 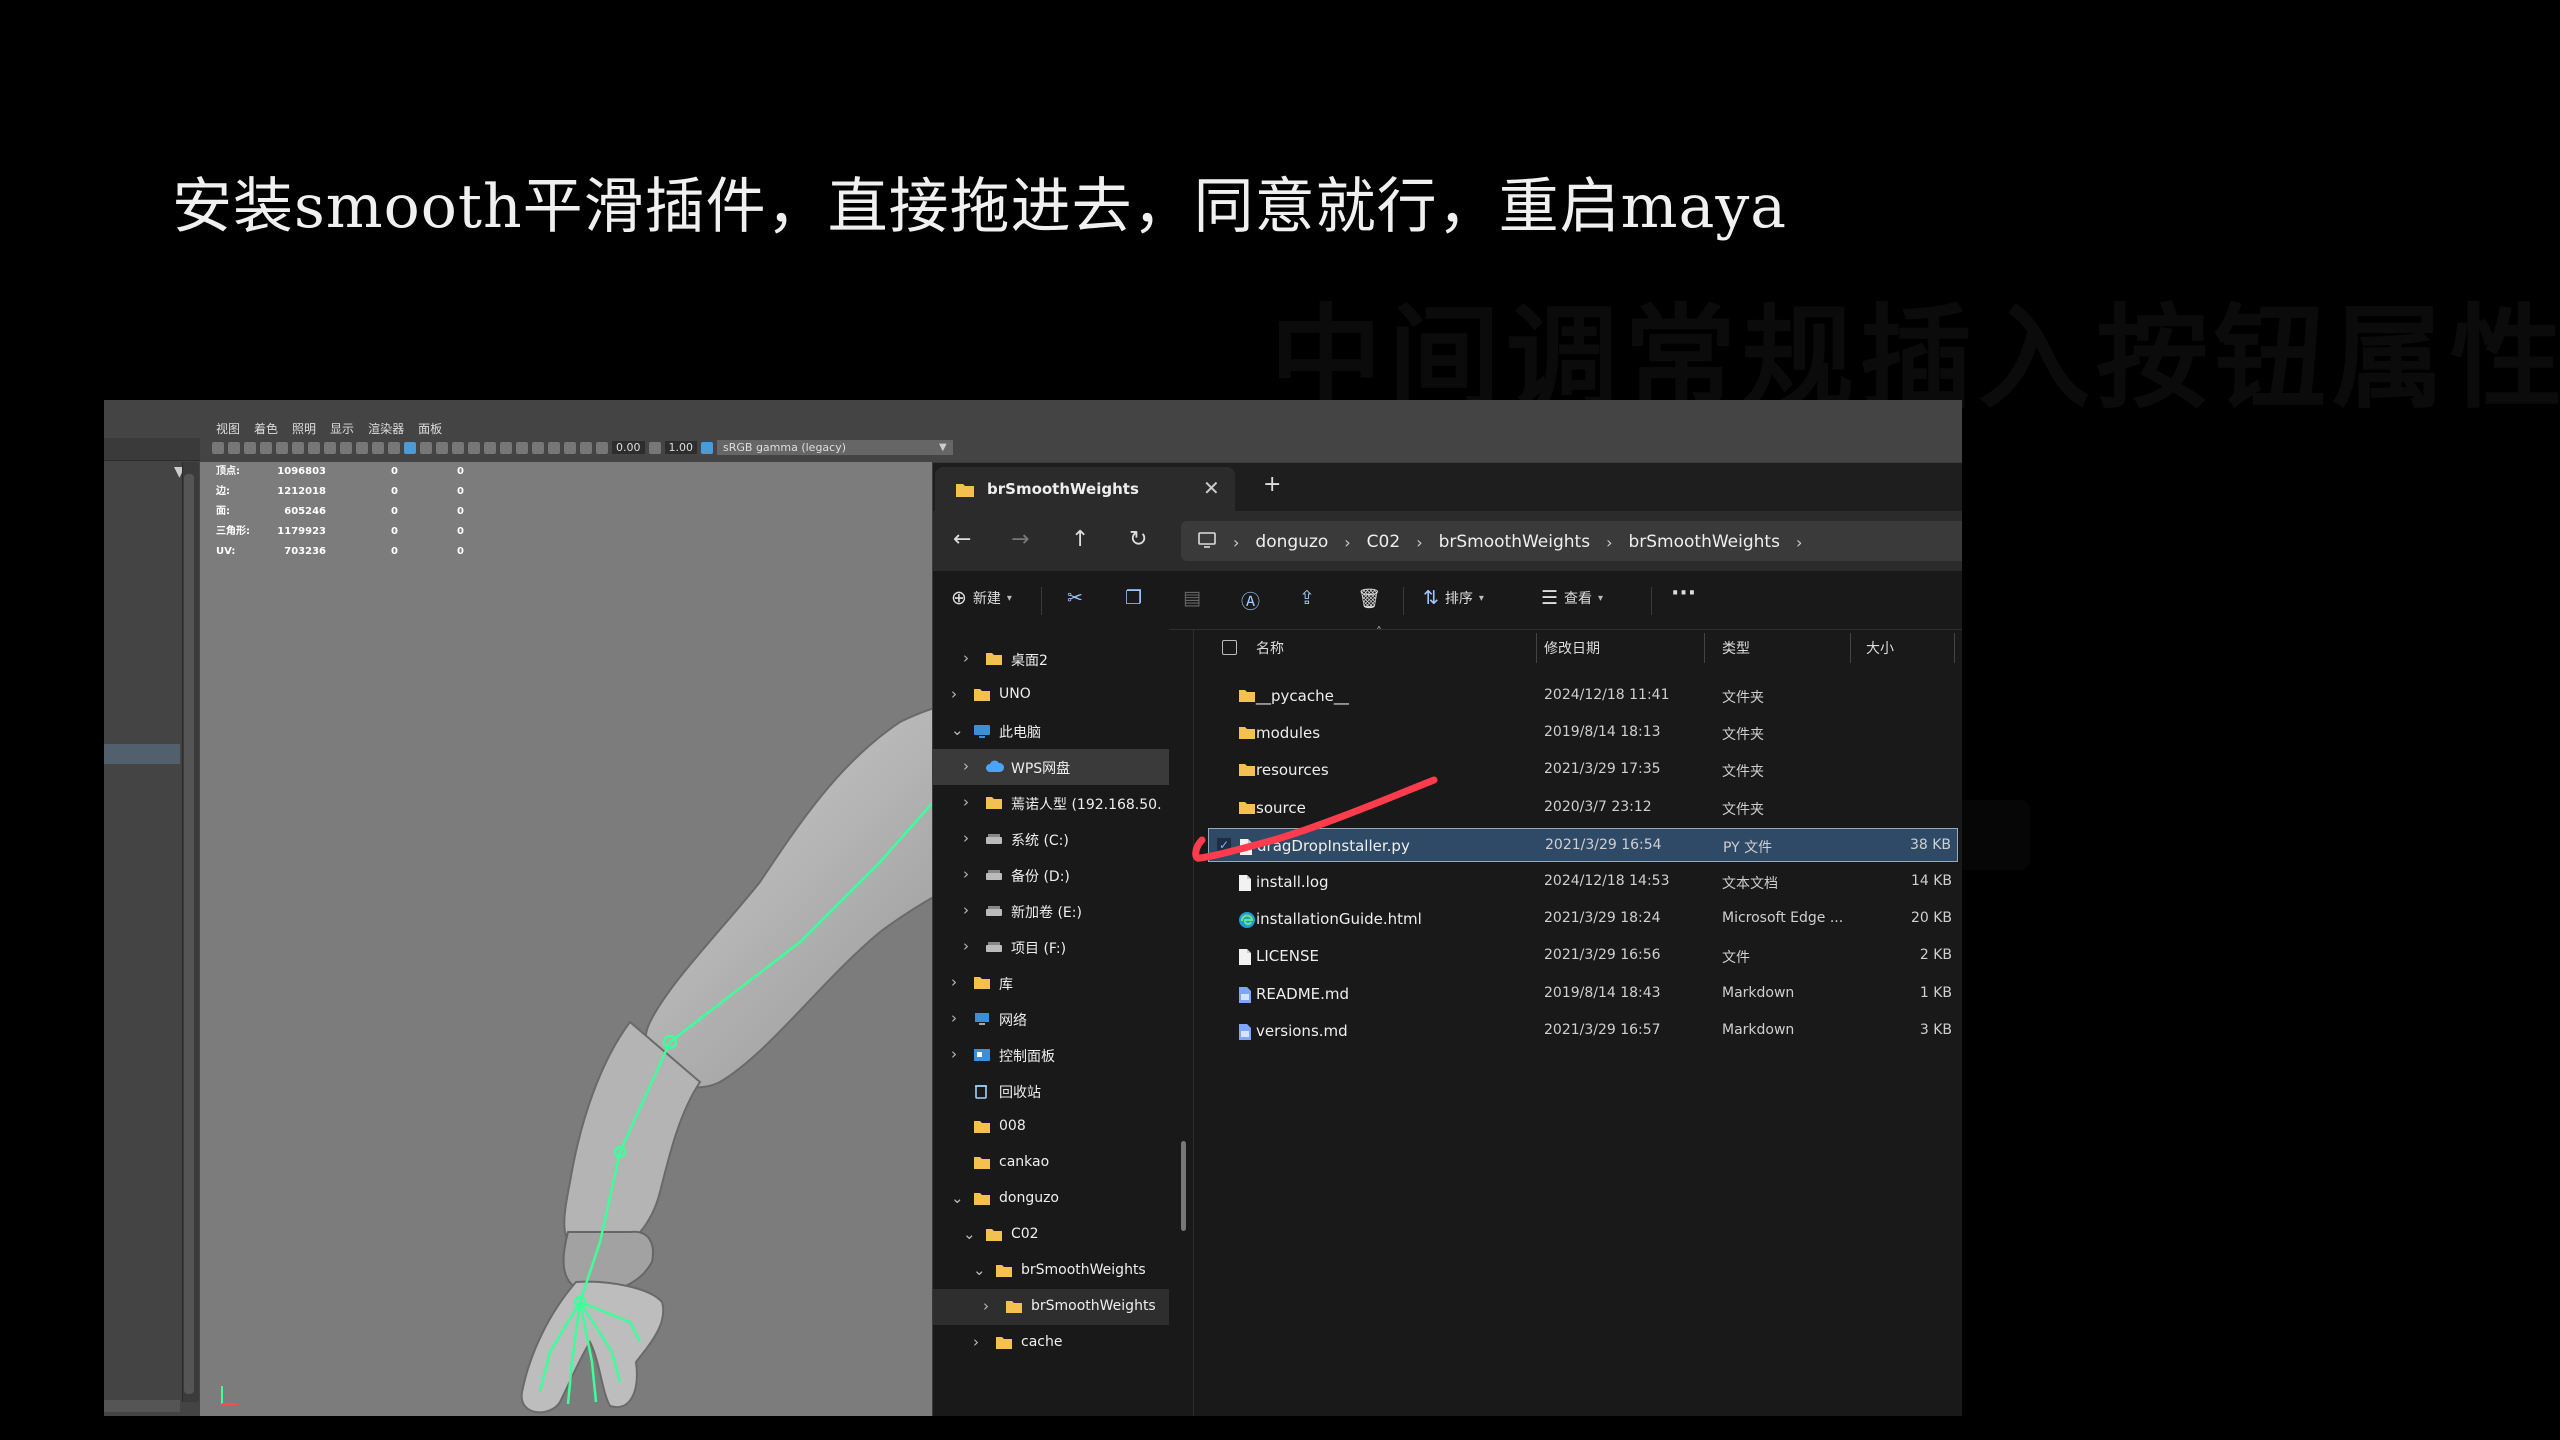 What do you see at coordinates (835, 447) in the screenshot?
I see `view-transform-dropdown: sRGB gamma (legacy)` at bounding box center [835, 447].